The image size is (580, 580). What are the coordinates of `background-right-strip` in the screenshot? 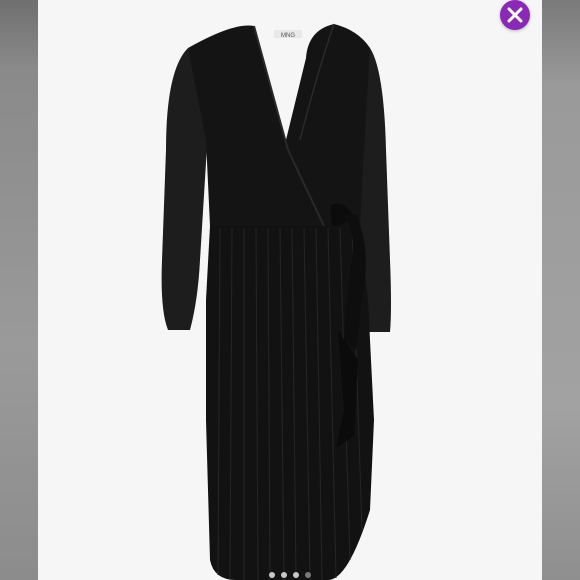 It's located at (561, 290).